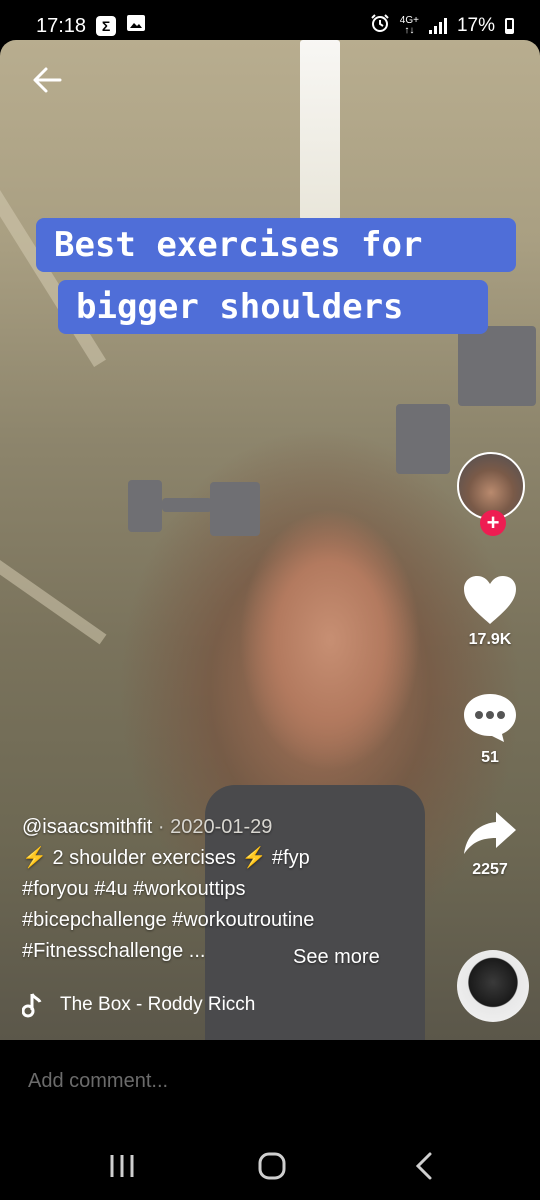 The height and width of the screenshot is (1200, 540). I want to click on home-icon, so click(272, 1166).